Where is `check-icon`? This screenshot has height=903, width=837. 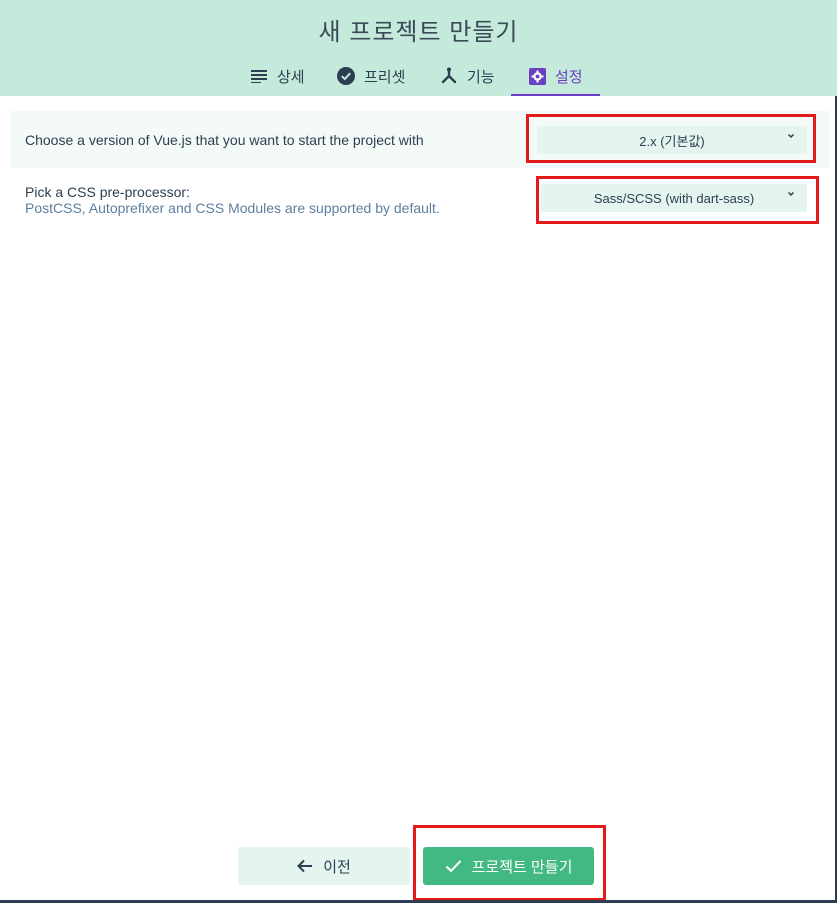
check-icon is located at coordinates (453, 866).